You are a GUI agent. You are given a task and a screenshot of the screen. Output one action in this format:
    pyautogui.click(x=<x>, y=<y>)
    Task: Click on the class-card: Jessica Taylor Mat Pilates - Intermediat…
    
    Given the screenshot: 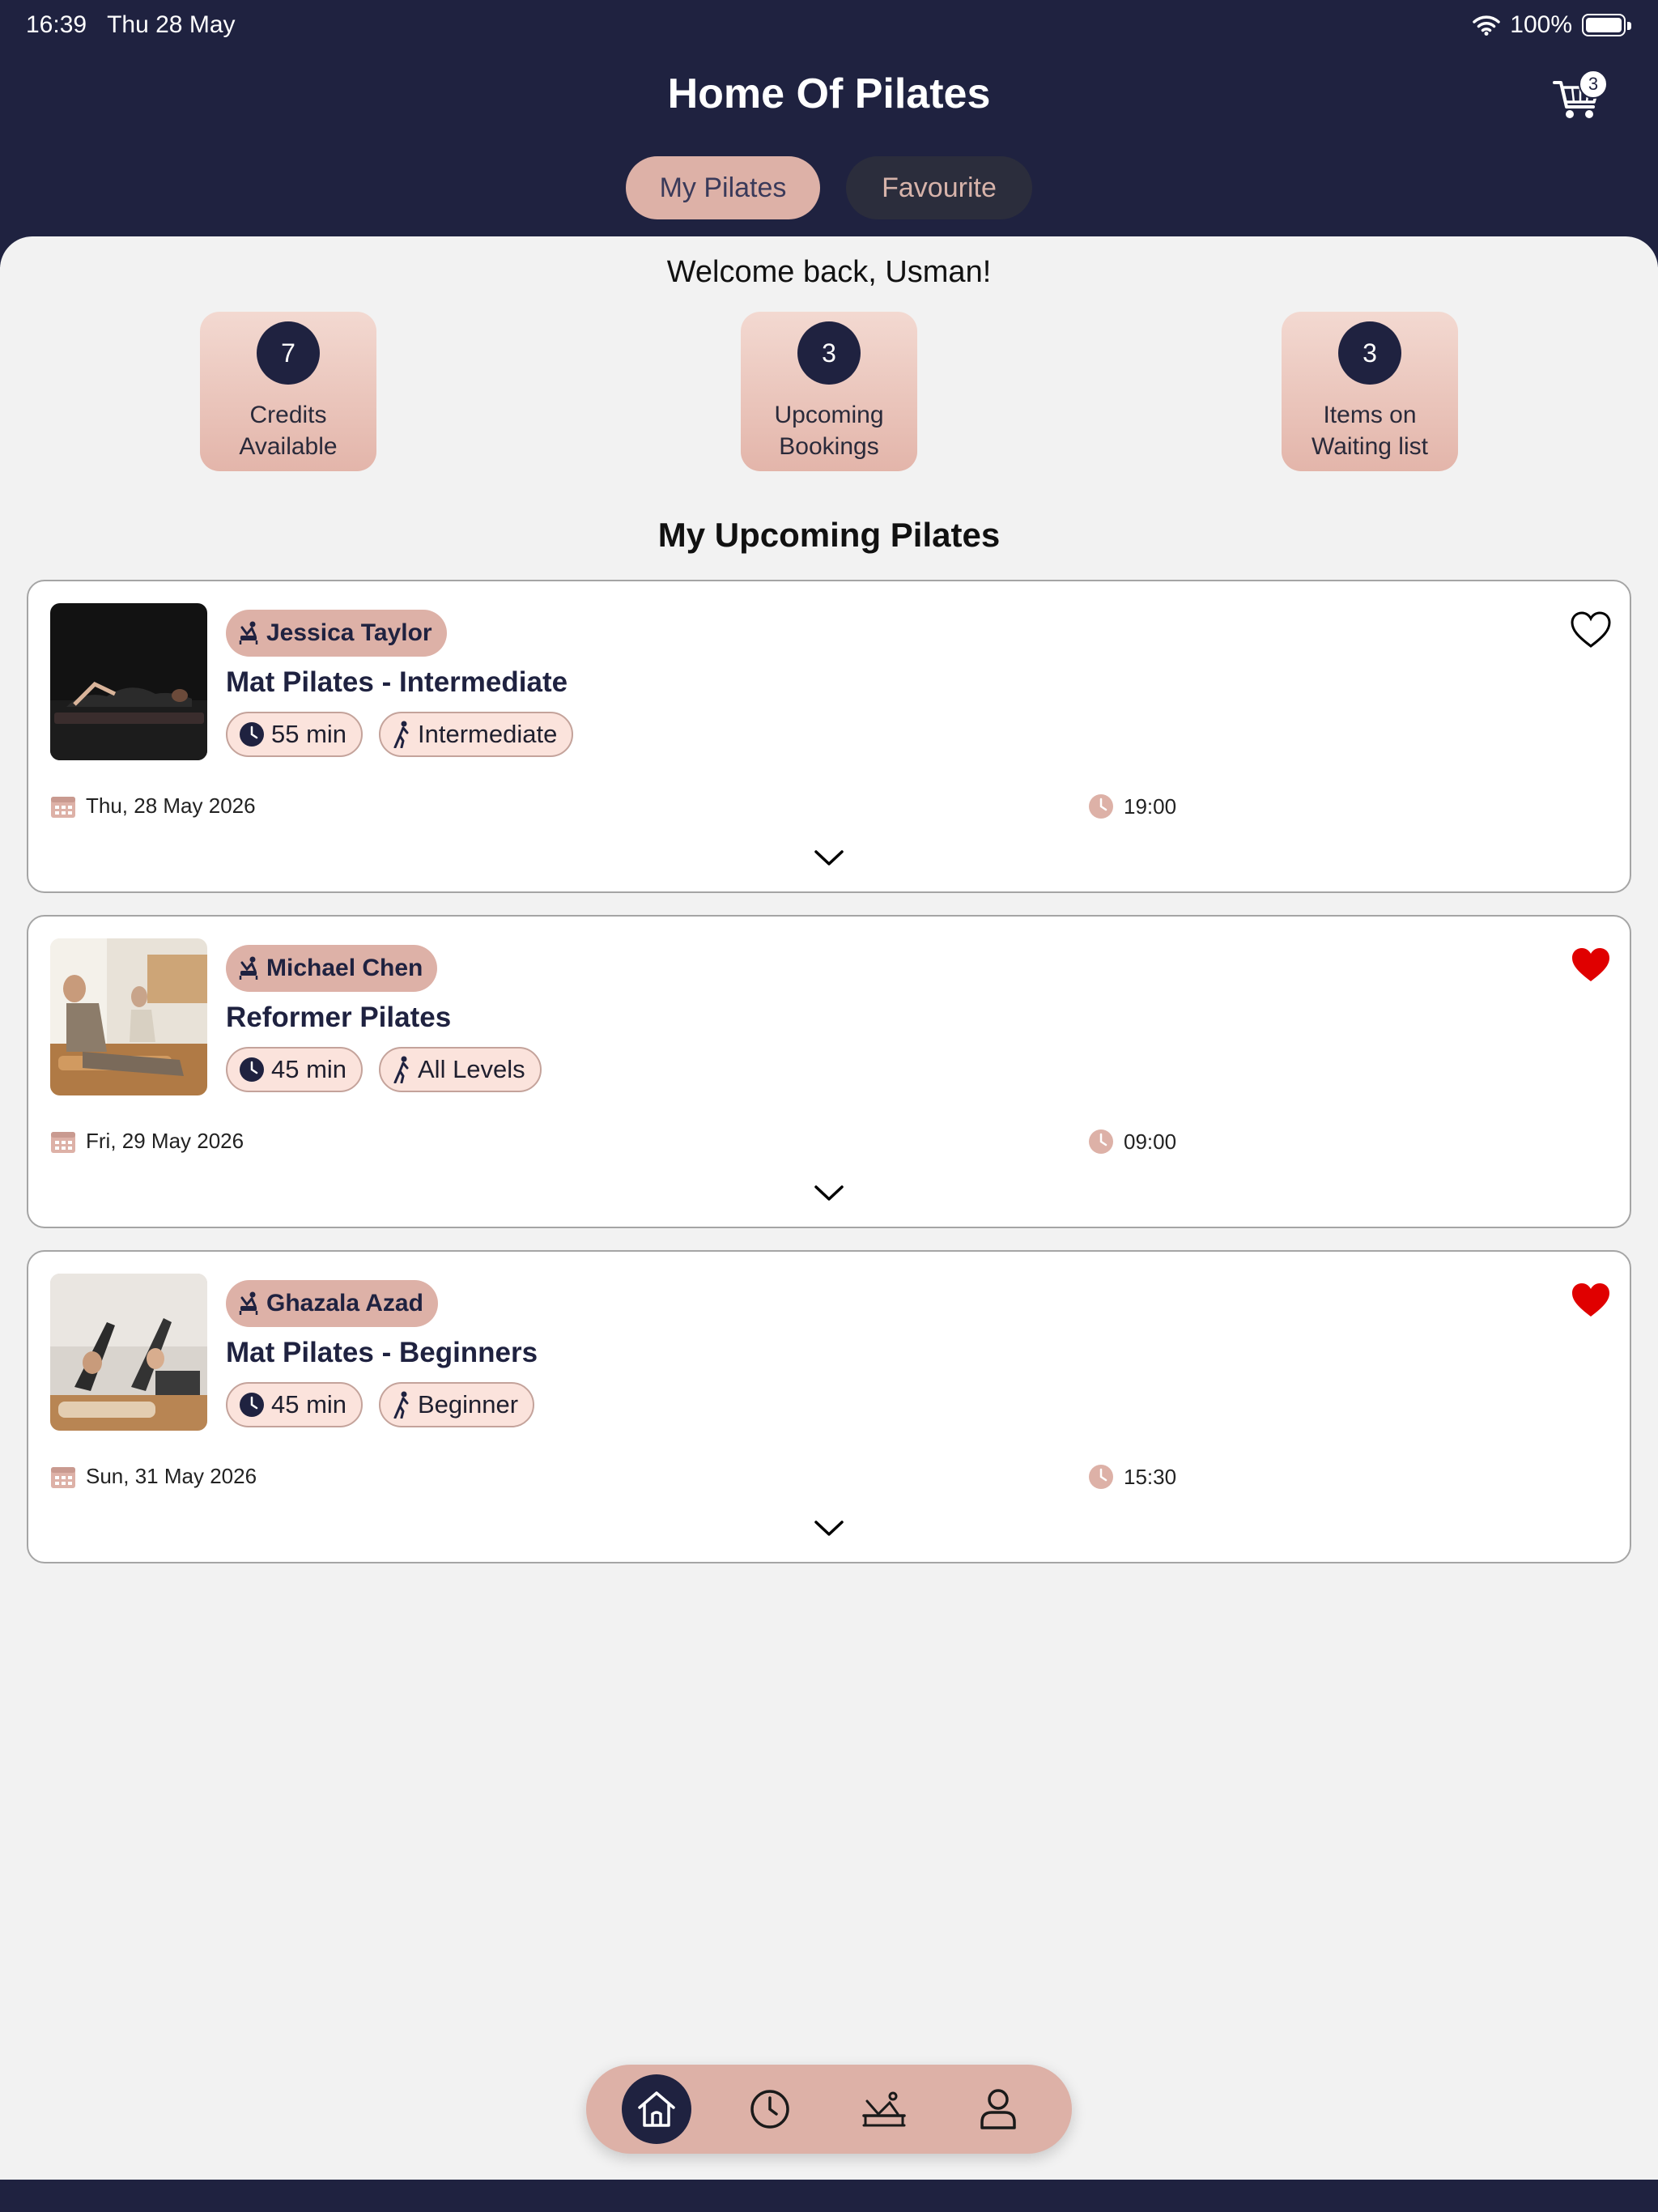 What is the action you would take?
    pyautogui.click(x=829, y=737)
    